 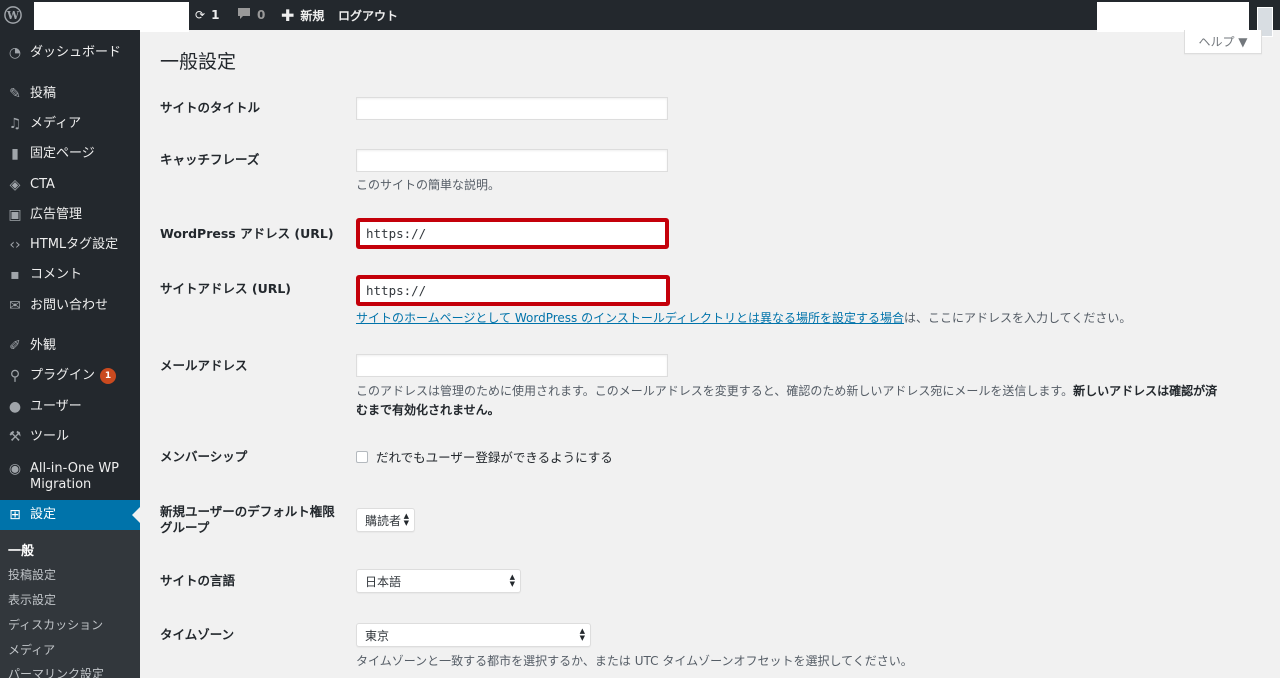 I want to click on sidebar-item-plugins: ⚲ プラグイン 1, so click(x=70, y=376).